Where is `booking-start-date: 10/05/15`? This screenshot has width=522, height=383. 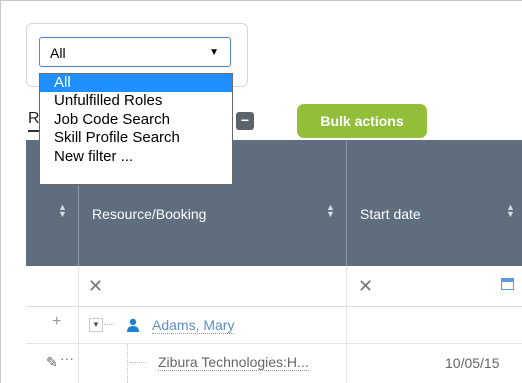
booking-start-date: 10/05/15 is located at coordinates (472, 363).